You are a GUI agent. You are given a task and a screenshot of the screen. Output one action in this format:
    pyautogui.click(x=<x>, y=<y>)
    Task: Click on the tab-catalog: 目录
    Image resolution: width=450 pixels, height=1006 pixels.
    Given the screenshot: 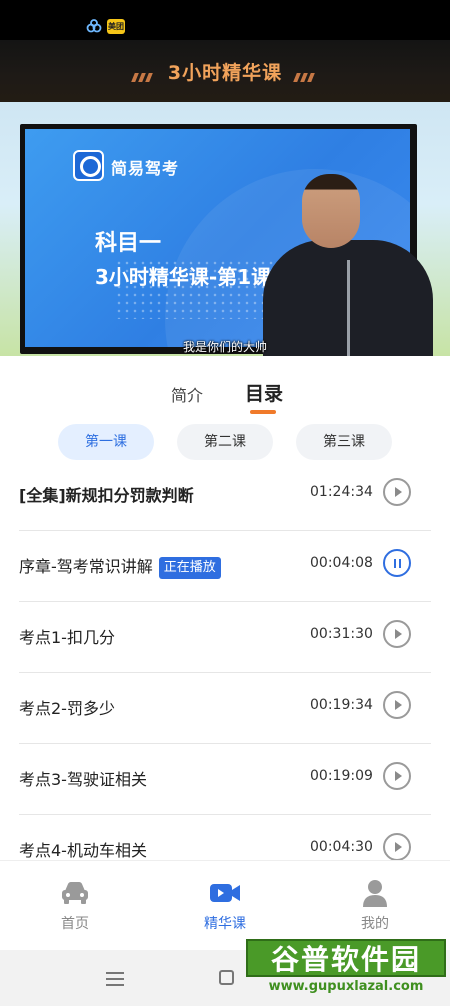 What is the action you would take?
    pyautogui.click(x=264, y=392)
    